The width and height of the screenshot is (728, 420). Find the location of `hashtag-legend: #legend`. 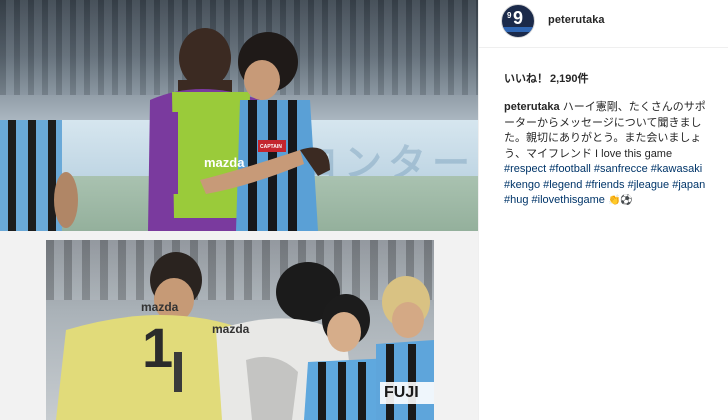

hashtag-legend: #legend is located at coordinates (562, 185).